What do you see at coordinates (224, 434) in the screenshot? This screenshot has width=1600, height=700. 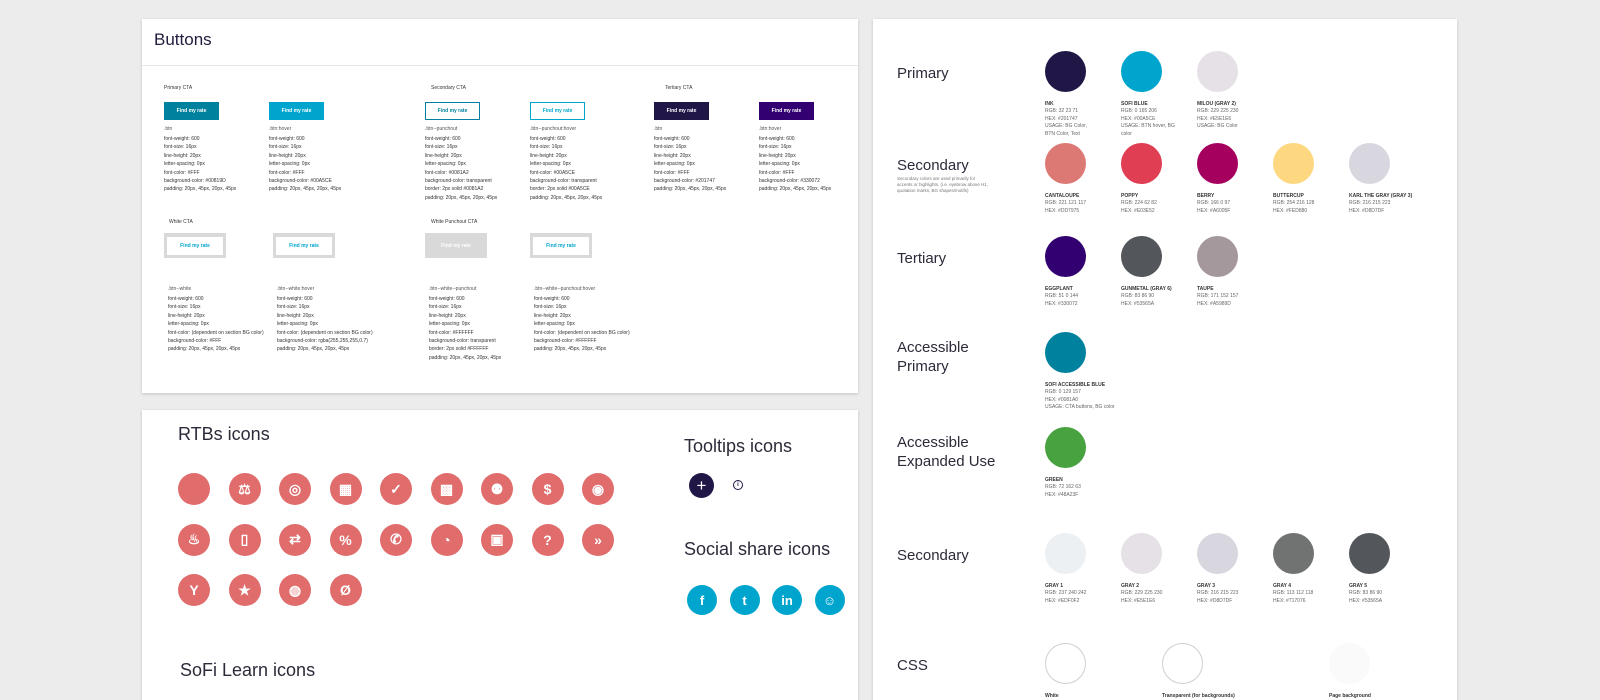 I see `rtbs-icons-title: RTBs icons` at bounding box center [224, 434].